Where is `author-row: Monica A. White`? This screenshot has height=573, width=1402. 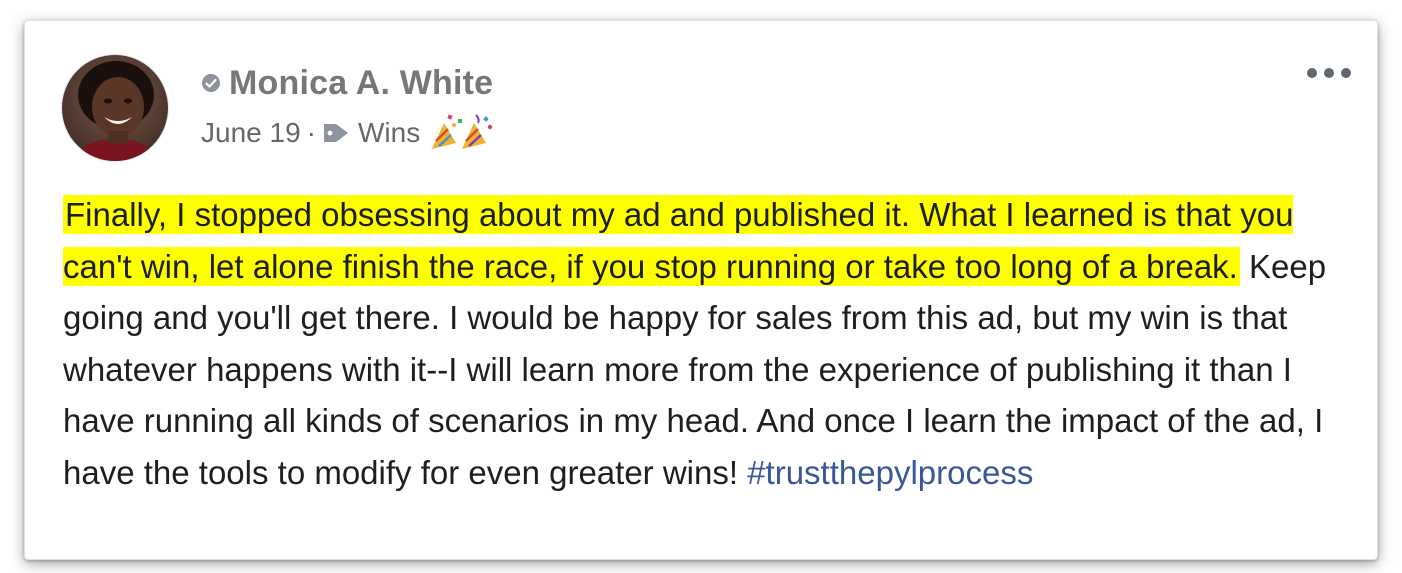 author-row: Monica A. White is located at coordinates (348, 83).